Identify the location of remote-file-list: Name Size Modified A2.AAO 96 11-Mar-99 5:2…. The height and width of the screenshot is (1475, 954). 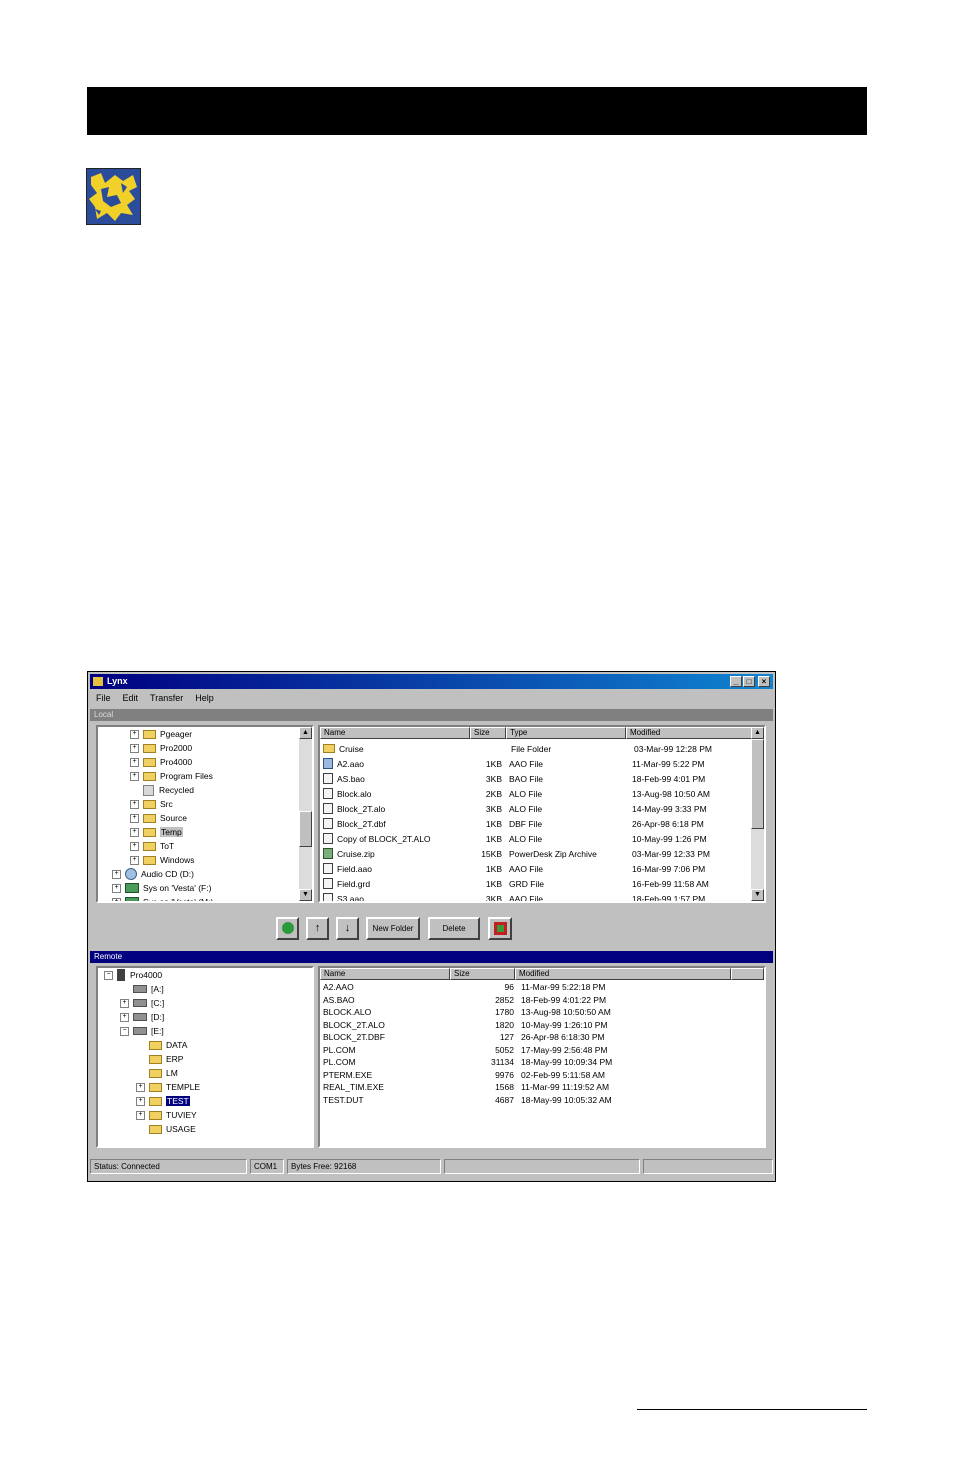
(542, 1057).